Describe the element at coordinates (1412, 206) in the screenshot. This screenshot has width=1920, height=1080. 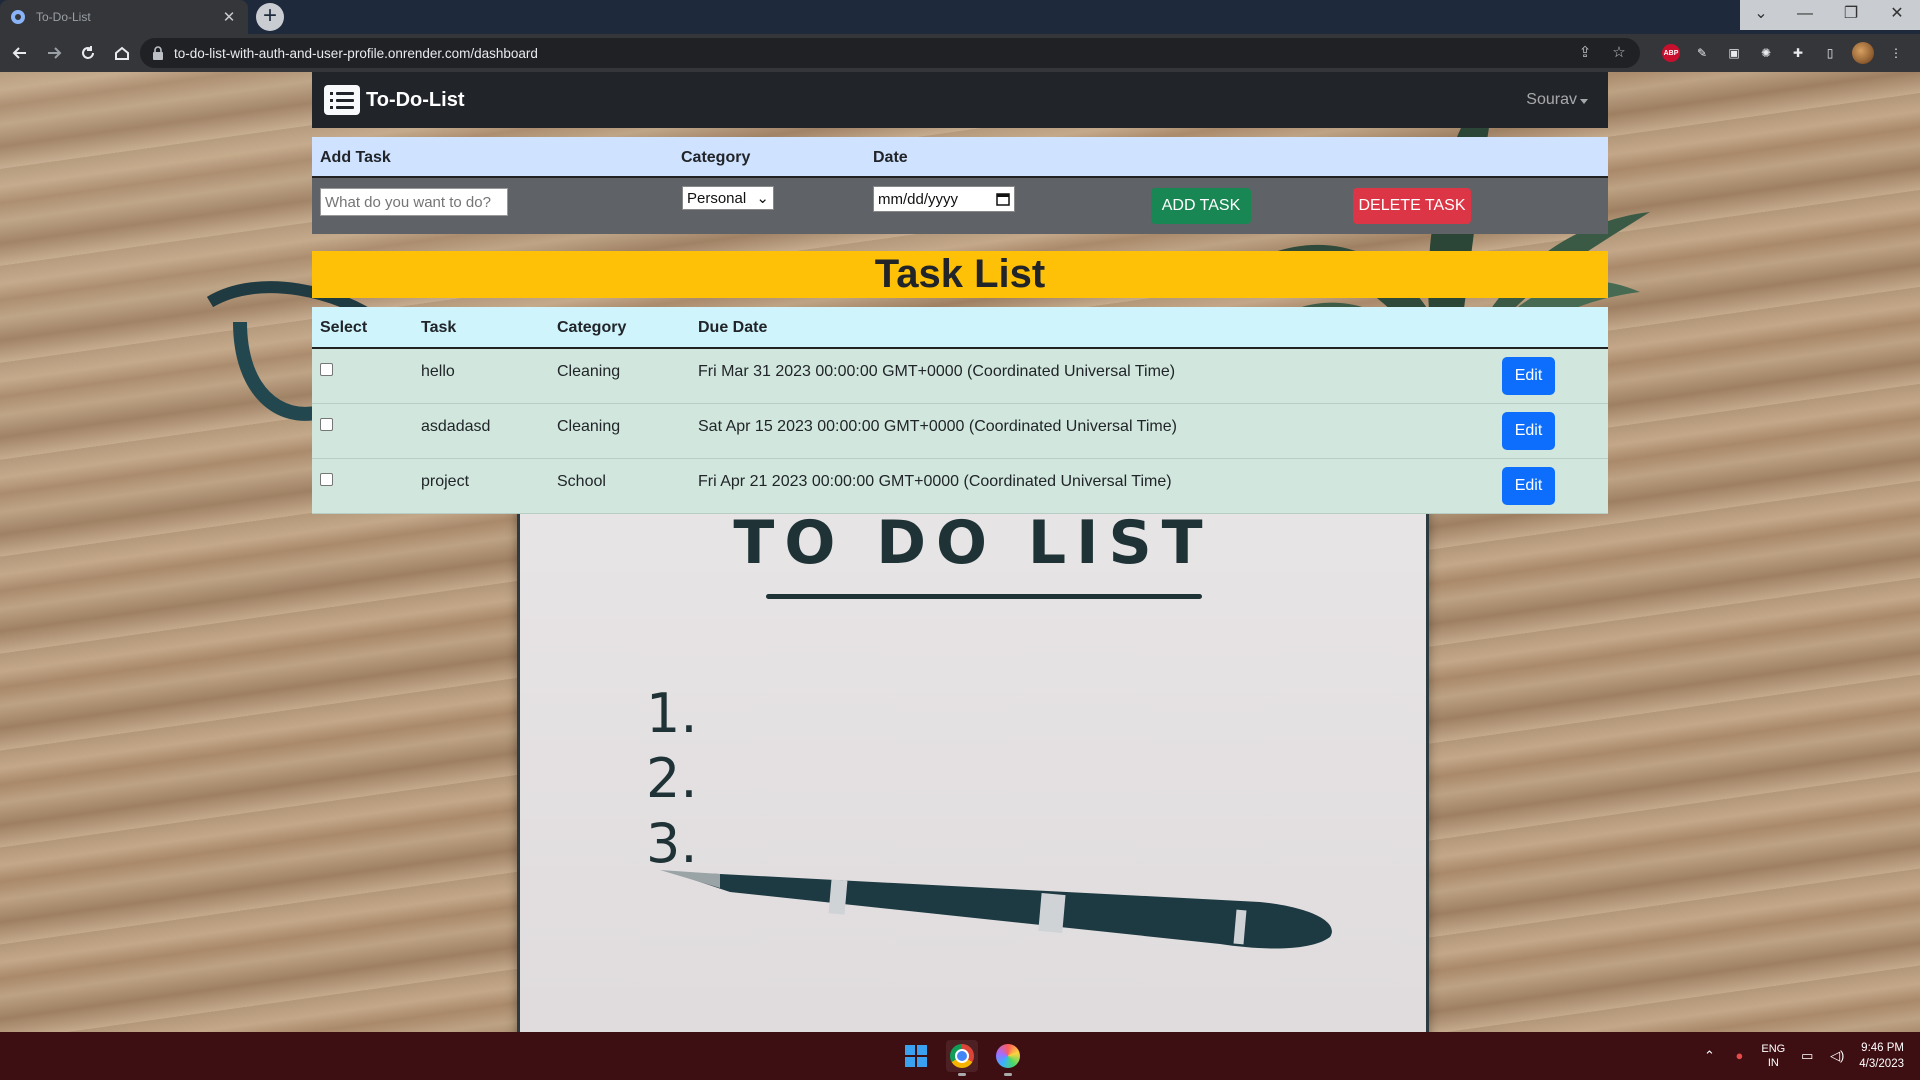
I see `delete-task-button: DELETE TASK` at that location.